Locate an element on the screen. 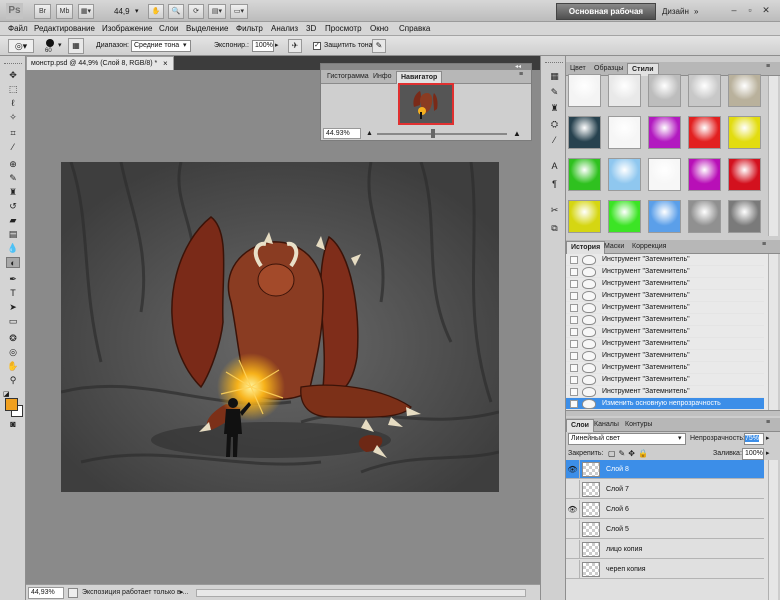  history-menu-icon: ≡ is located at coordinates (764, 244).